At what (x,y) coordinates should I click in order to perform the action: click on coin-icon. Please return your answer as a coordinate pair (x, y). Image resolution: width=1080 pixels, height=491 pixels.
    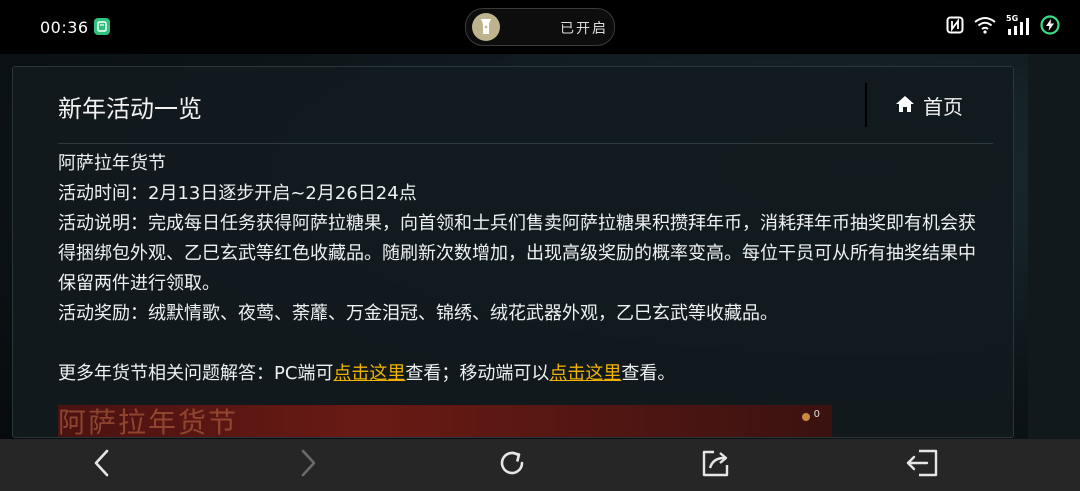
    Looking at the image, I should click on (806, 417).